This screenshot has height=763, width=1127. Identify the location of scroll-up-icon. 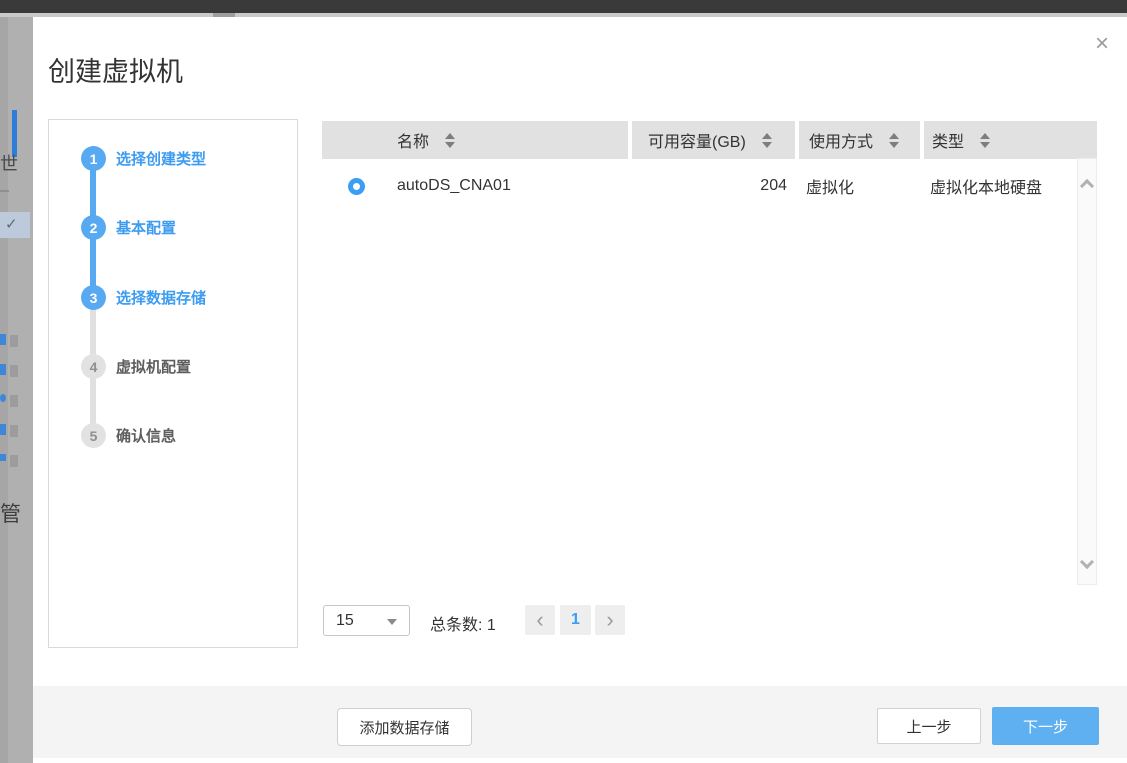
(1087, 186).